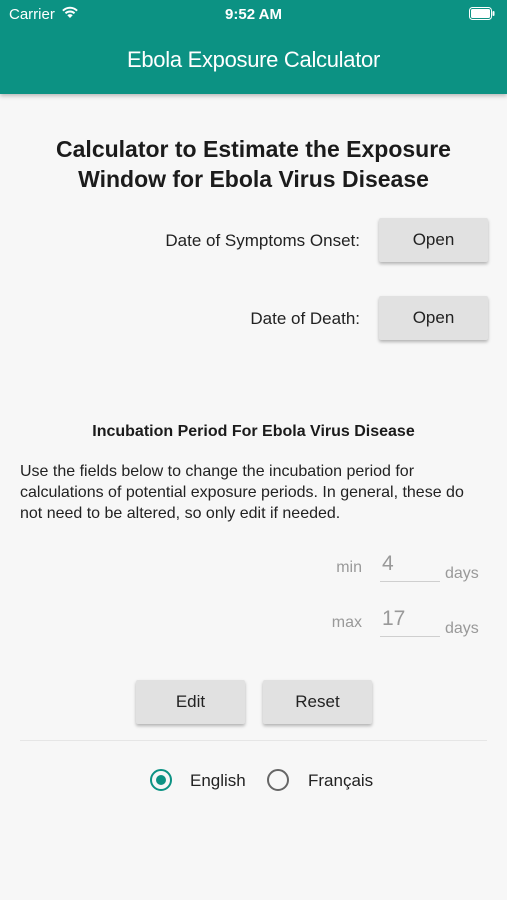 This screenshot has width=507, height=900. I want to click on death-date-open-button: Open, so click(433, 318).